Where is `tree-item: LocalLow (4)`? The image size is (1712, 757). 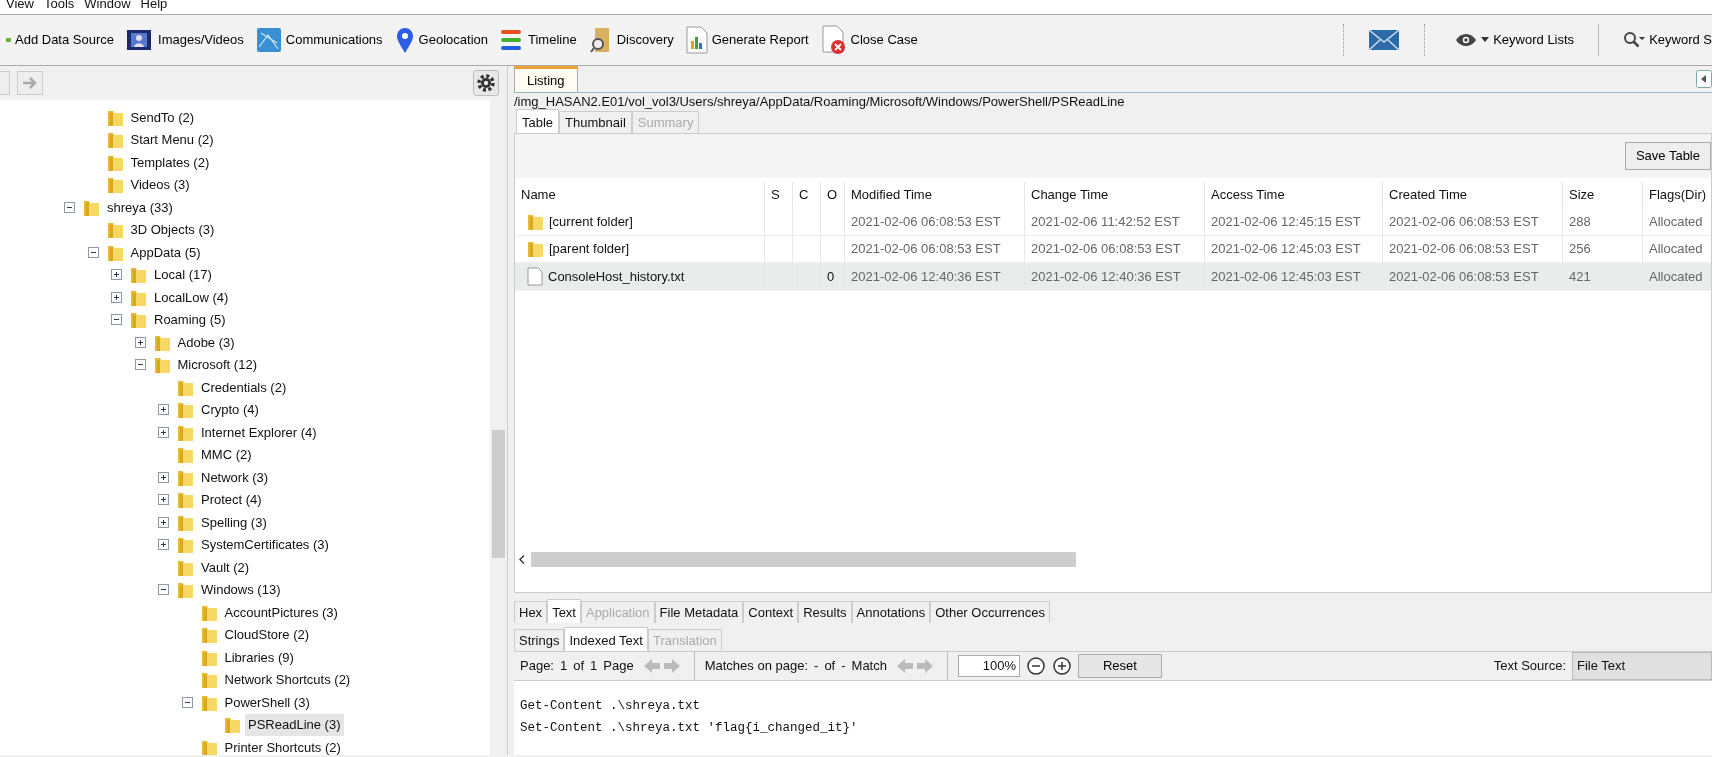
tree-item: LocalLow (4) is located at coordinates (191, 297).